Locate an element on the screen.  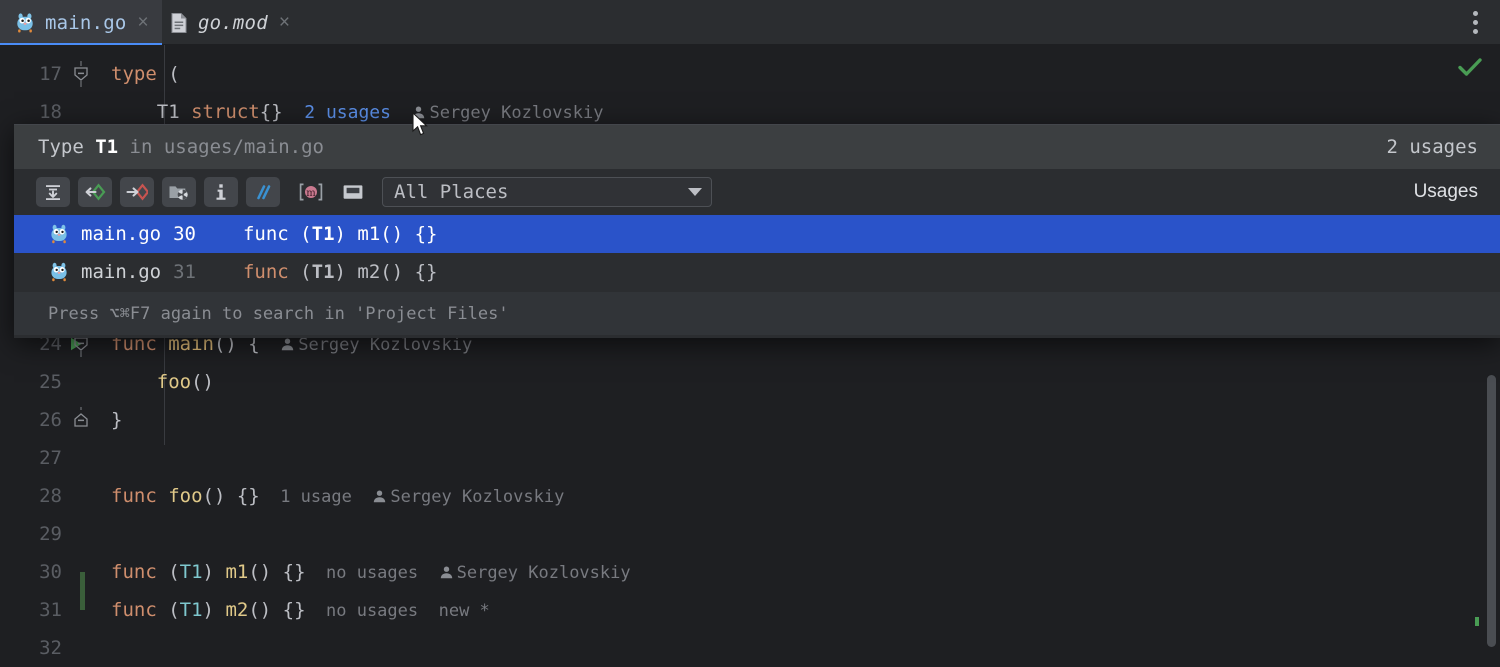
code-line: 29 is located at coordinates (750, 534).